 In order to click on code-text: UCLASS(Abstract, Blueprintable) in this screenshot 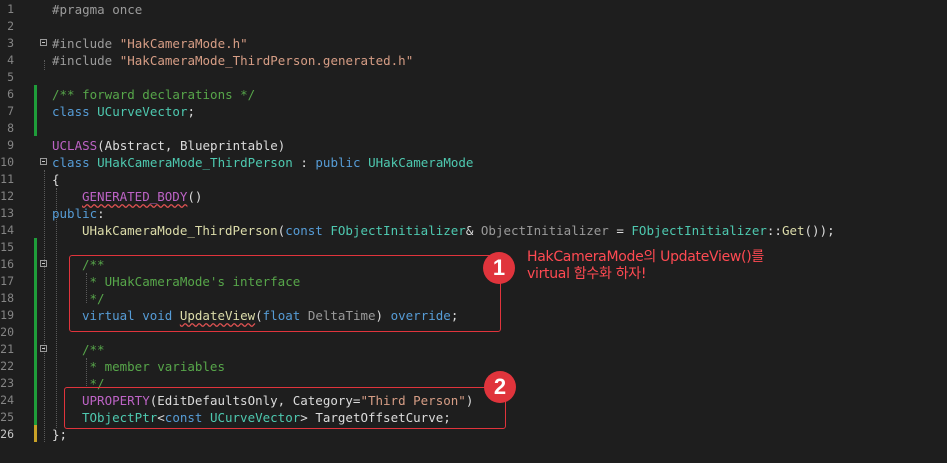, I will do `click(169, 145)`.